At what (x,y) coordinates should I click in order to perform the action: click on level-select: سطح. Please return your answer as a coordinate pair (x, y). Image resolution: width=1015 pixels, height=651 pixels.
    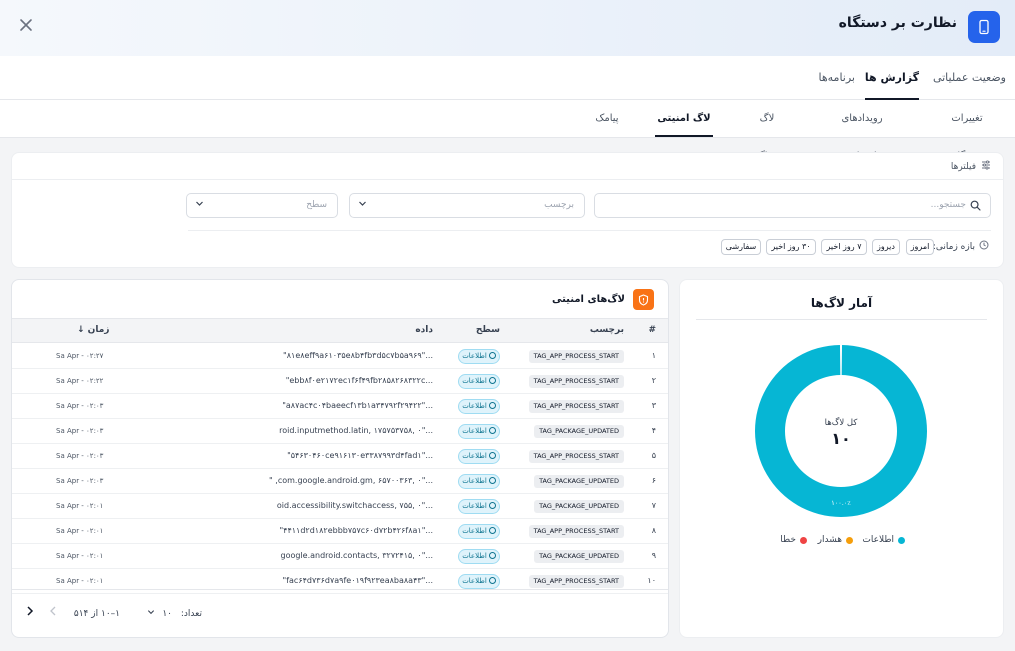
    Looking at the image, I should click on (262, 205).